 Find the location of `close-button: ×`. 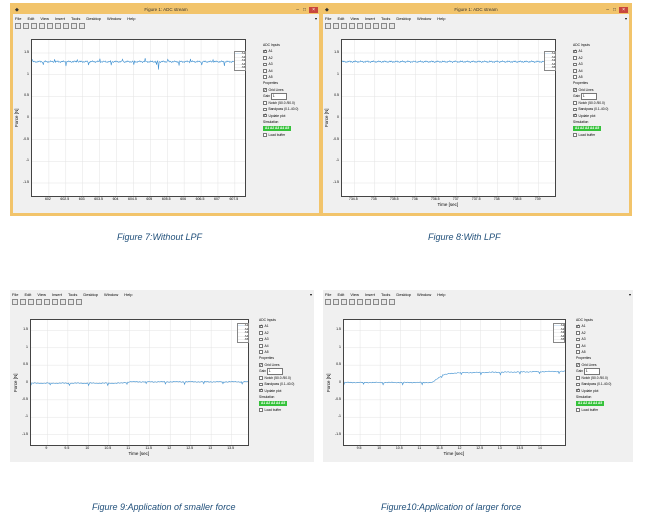

close-button: × is located at coordinates (313, 10).